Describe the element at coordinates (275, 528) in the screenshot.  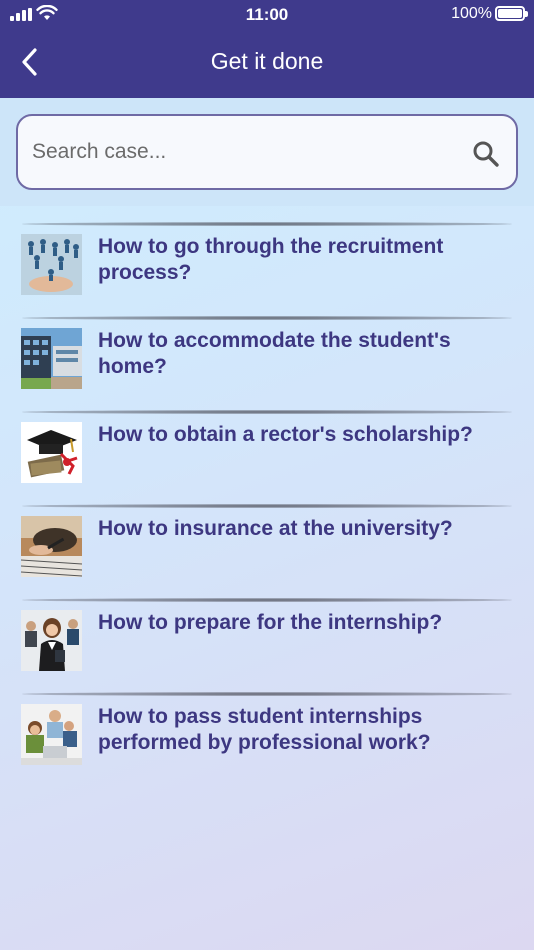
I see `item-label: How to insurance at the university?` at that location.